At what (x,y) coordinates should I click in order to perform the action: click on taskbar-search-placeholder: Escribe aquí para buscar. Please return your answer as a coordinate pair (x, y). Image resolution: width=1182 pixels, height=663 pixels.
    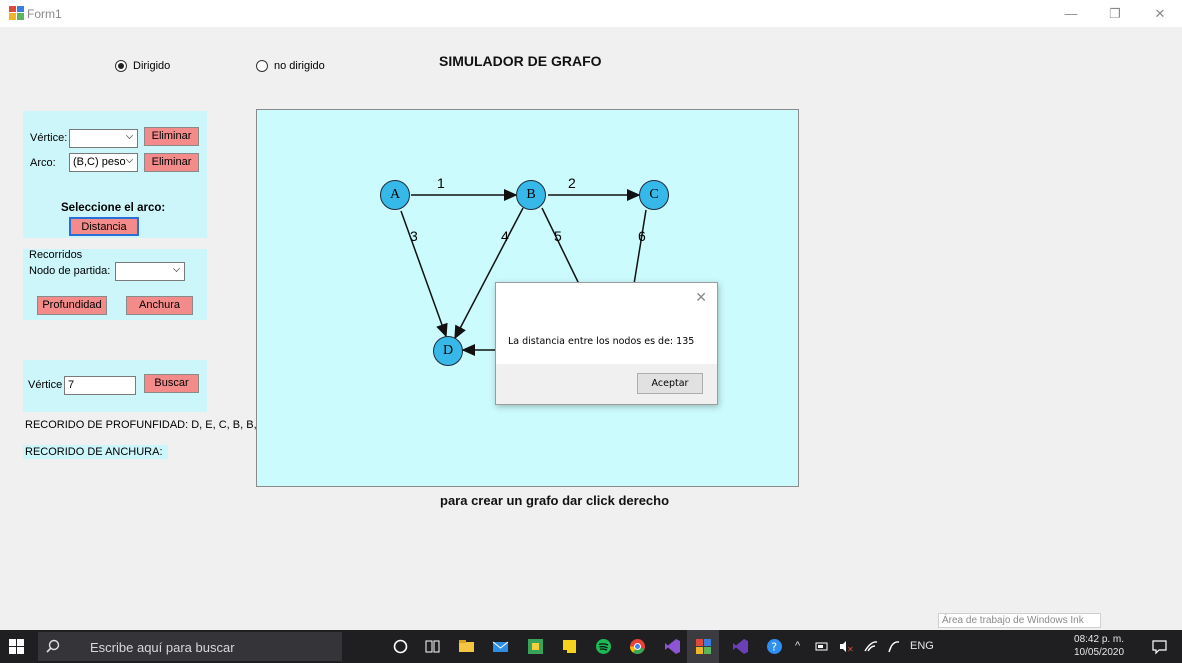
    Looking at the image, I should click on (162, 647).